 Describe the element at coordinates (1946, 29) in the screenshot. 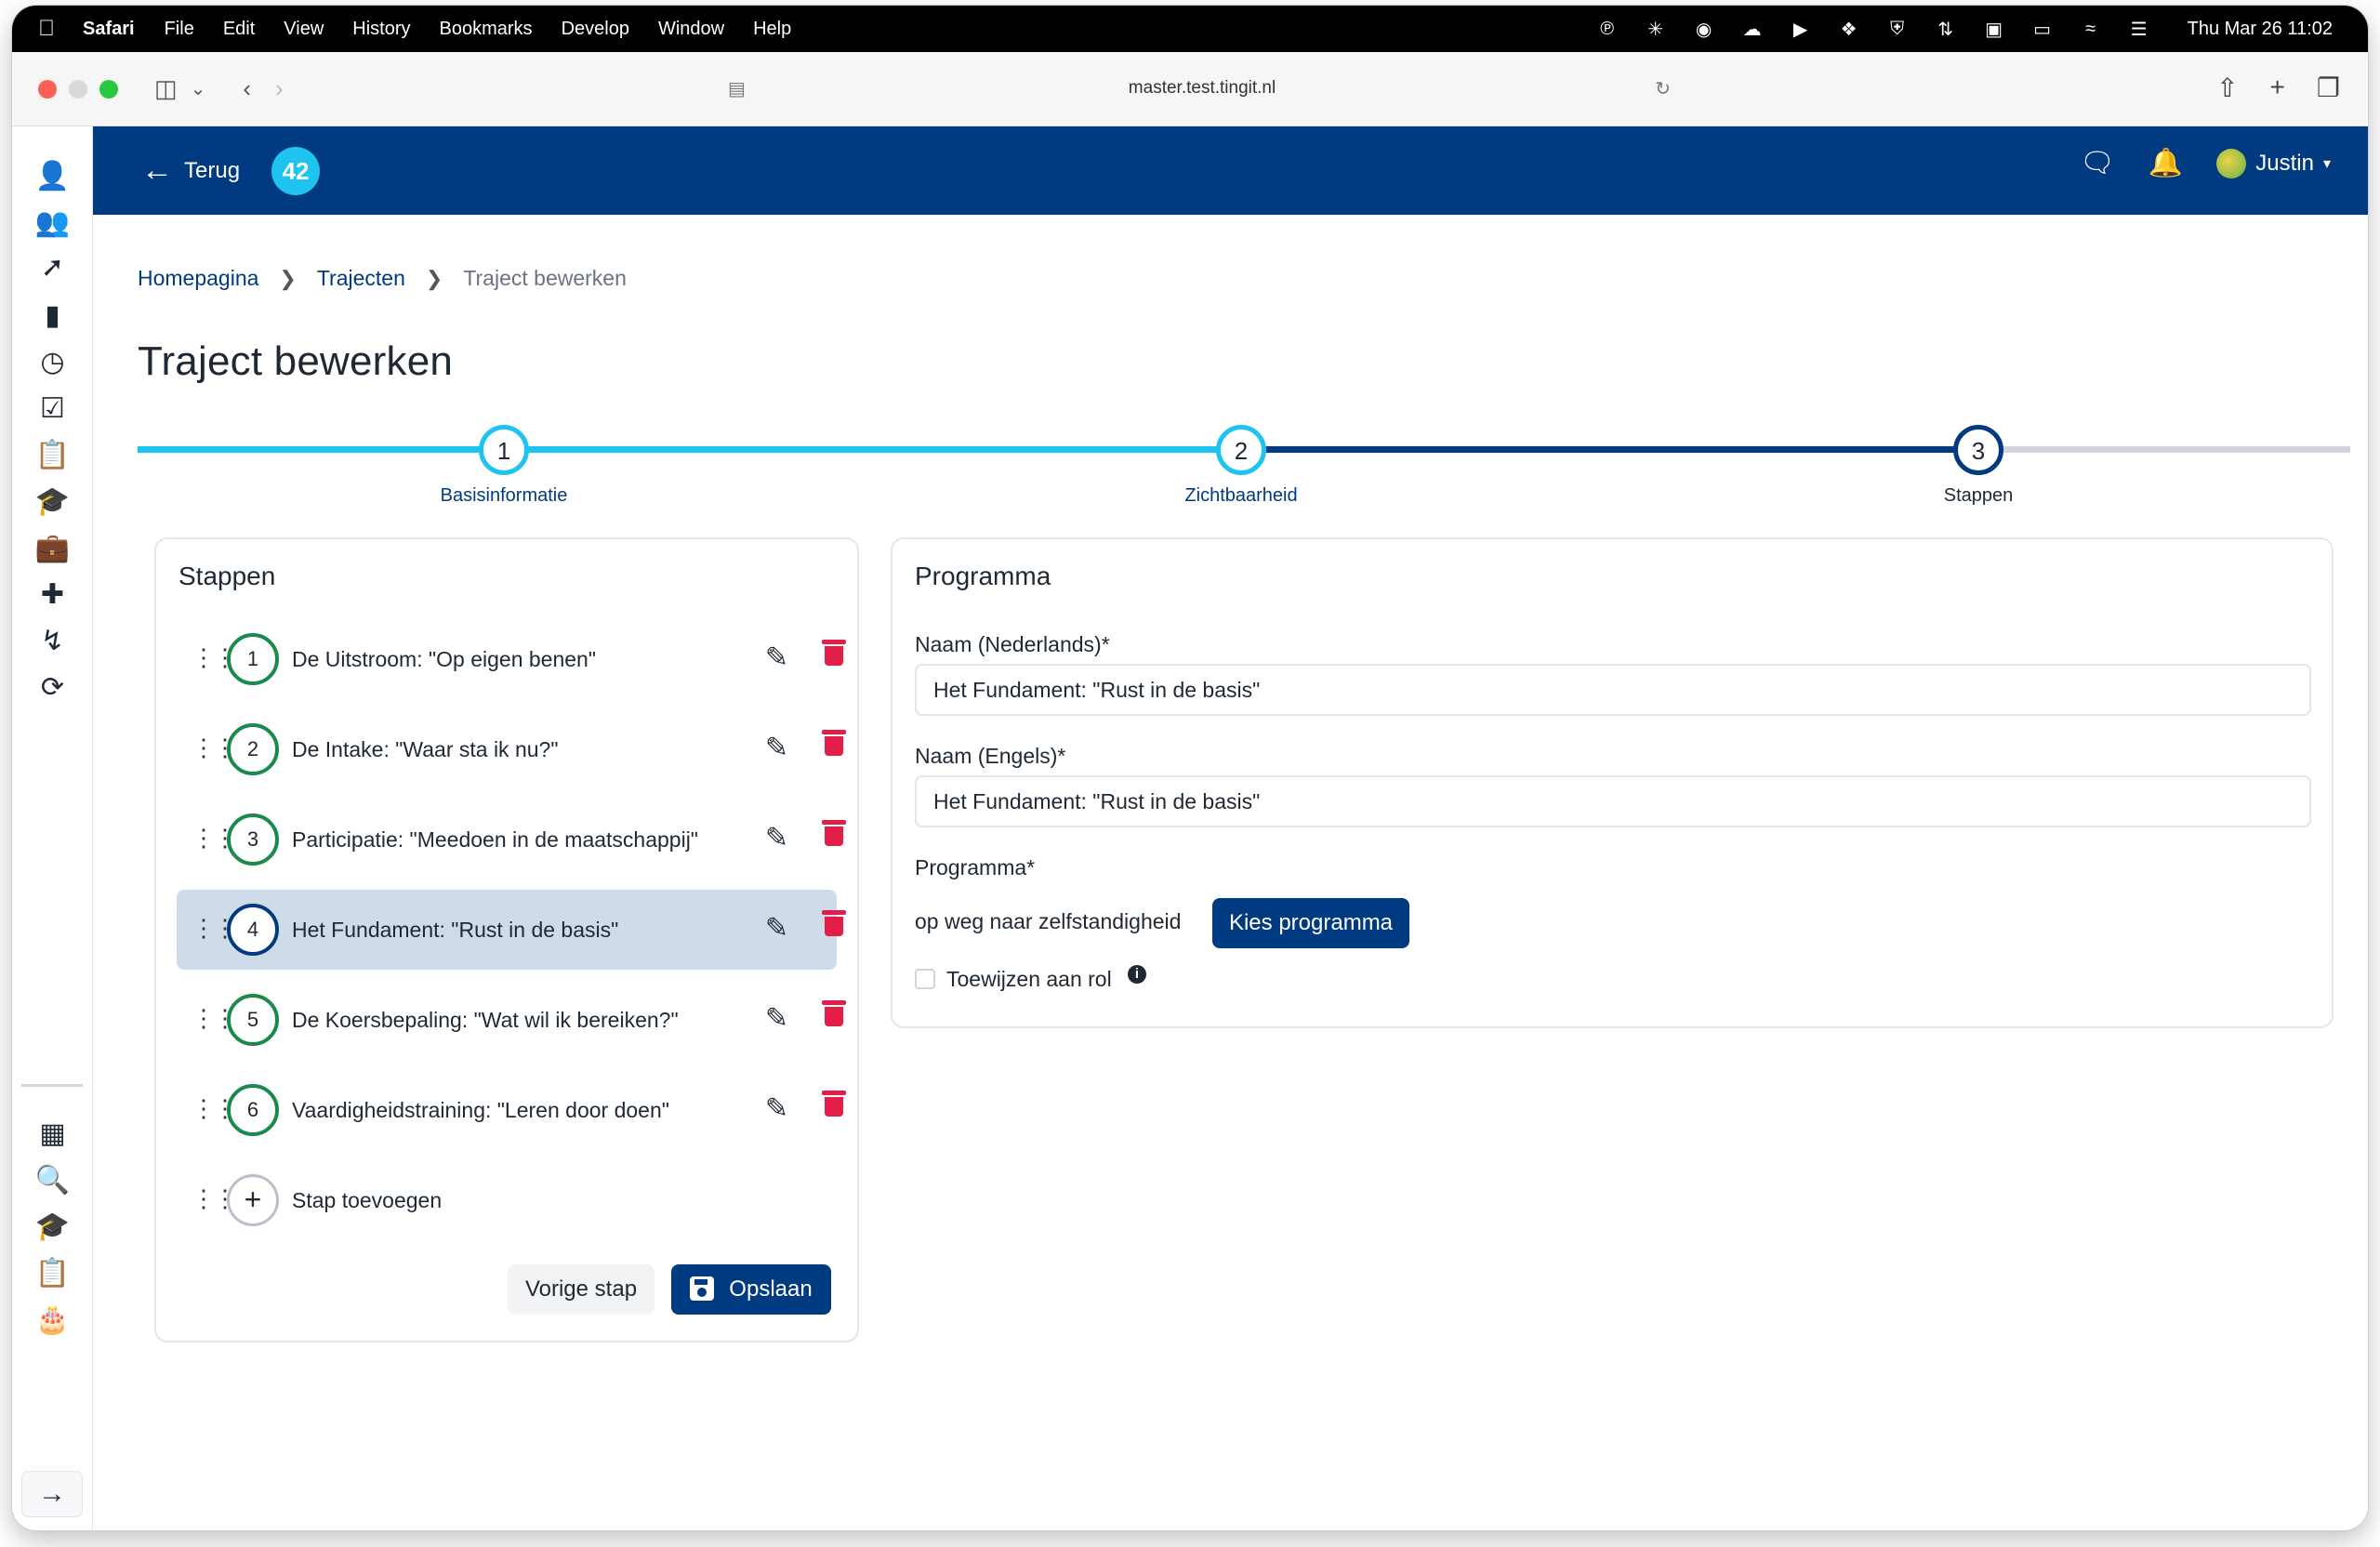

I see `transfer-icon: ⇅` at that location.